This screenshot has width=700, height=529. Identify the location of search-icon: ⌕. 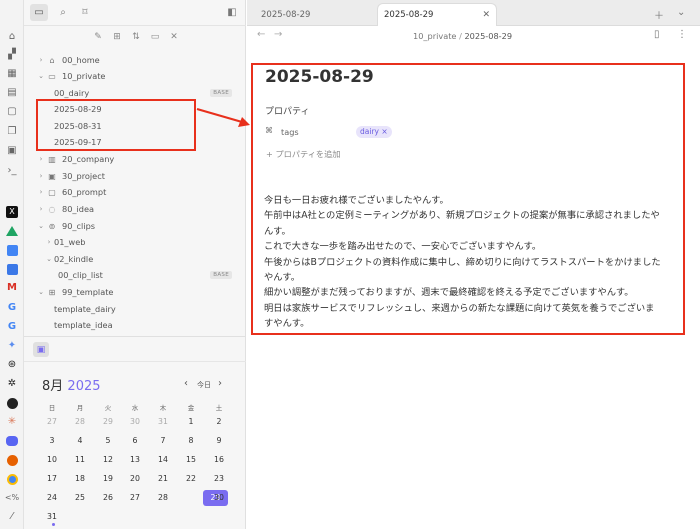
(63, 12).